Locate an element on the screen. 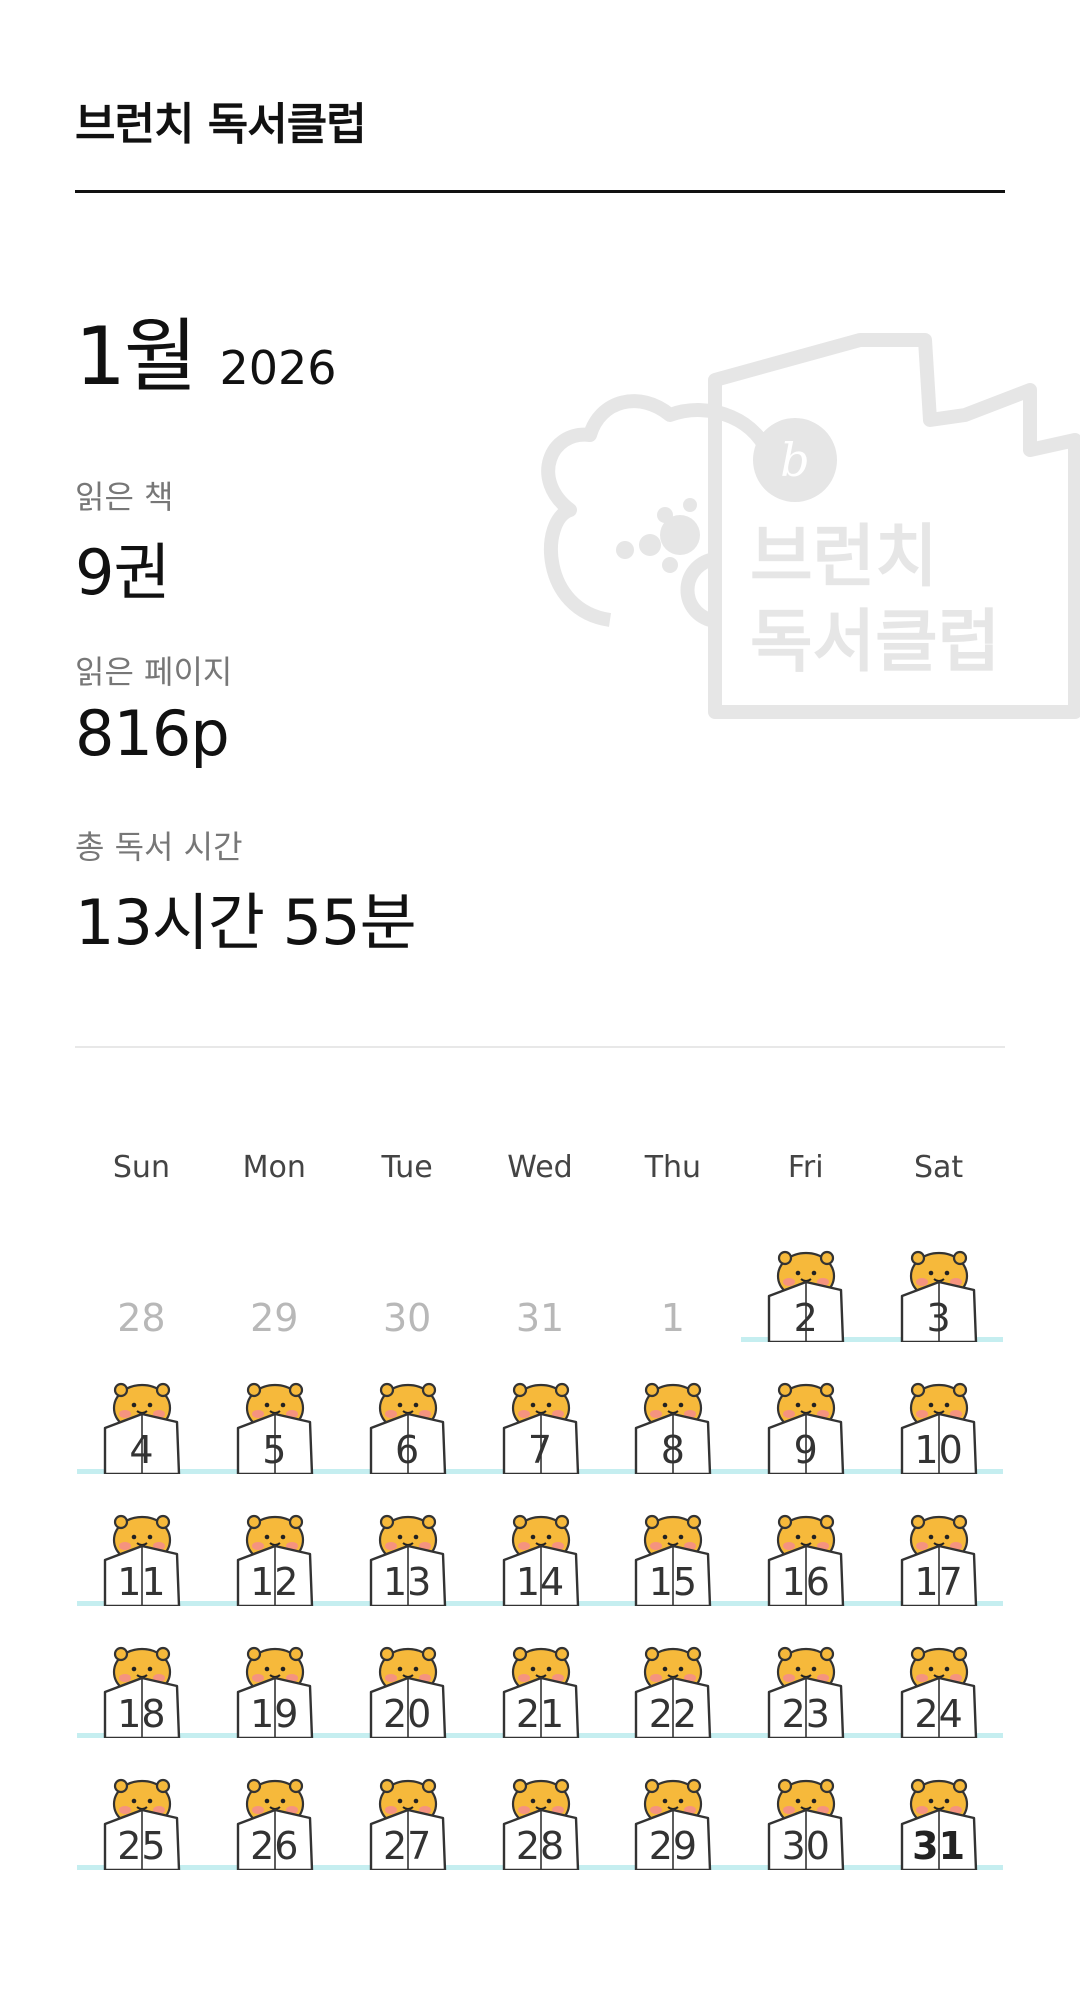  calendar-day: 20 is located at coordinates (407, 1673).